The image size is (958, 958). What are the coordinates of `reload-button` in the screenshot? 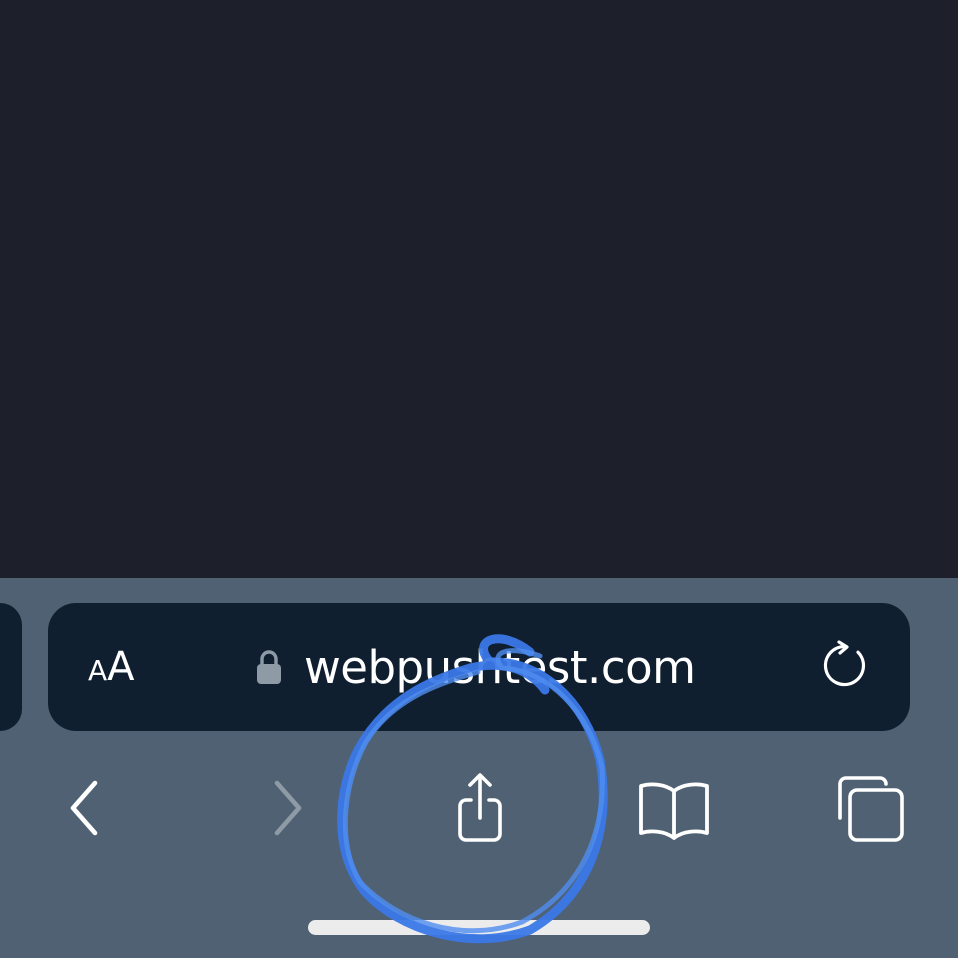 It's located at (844, 667).